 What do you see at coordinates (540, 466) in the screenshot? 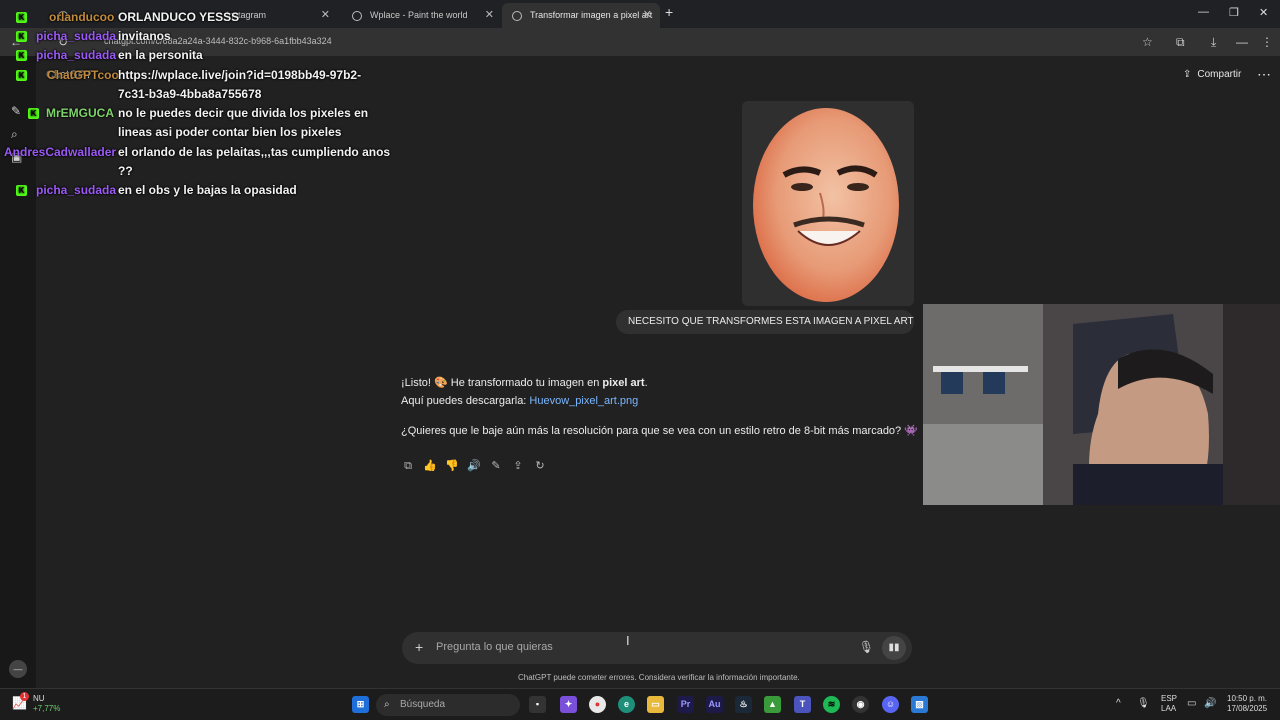
I see `regenerate-icon: ↻` at bounding box center [540, 466].